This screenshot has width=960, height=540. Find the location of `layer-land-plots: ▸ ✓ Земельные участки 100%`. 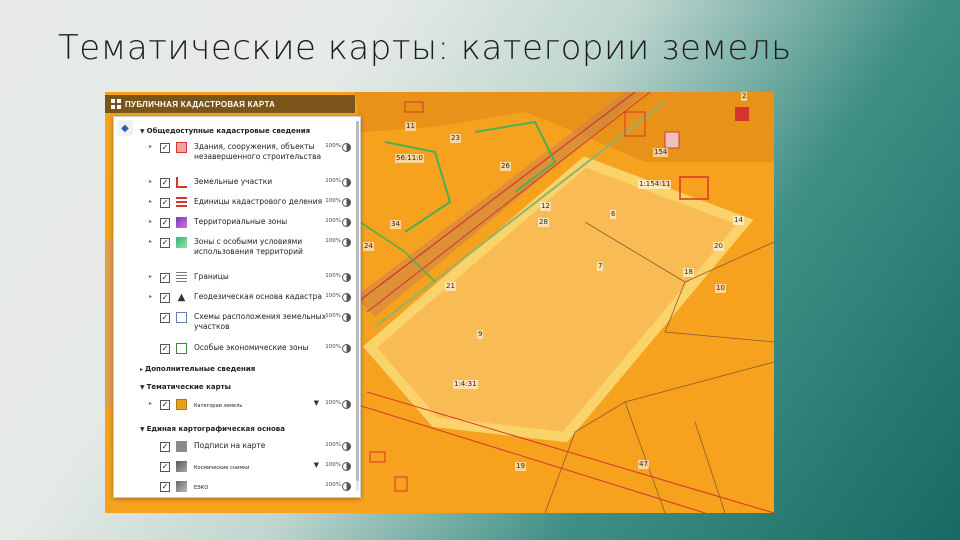

layer-land-plots: ▸ ✓ Земельные участки 100% is located at coordinates (247, 185).